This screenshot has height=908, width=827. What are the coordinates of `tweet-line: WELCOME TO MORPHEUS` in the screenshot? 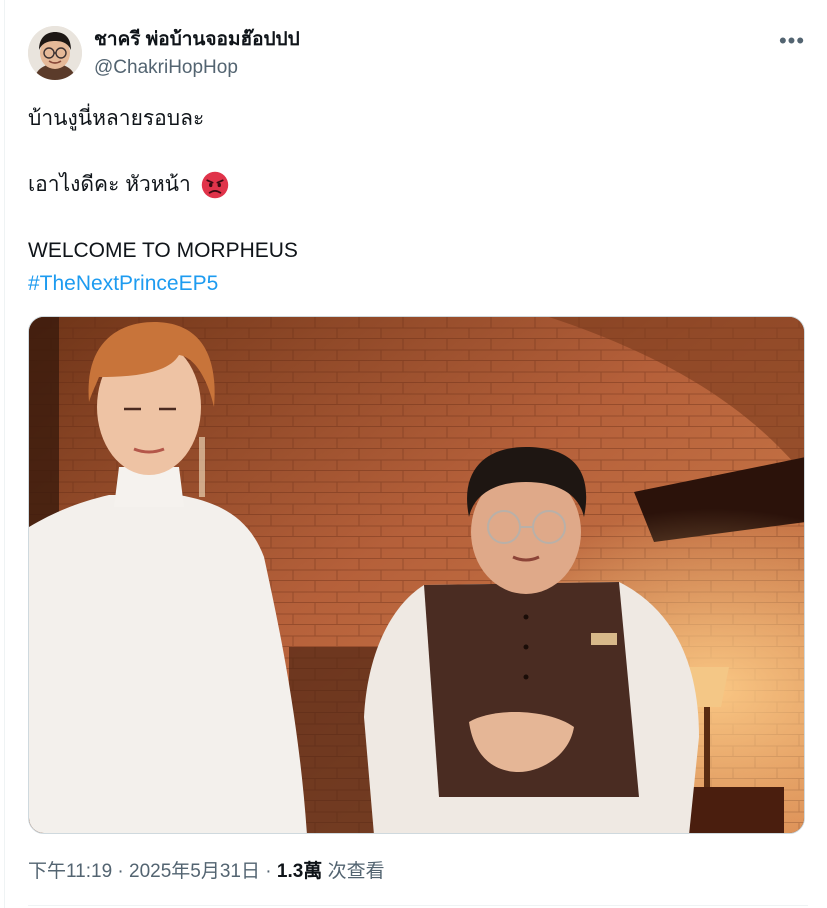 It's located at (163, 250).